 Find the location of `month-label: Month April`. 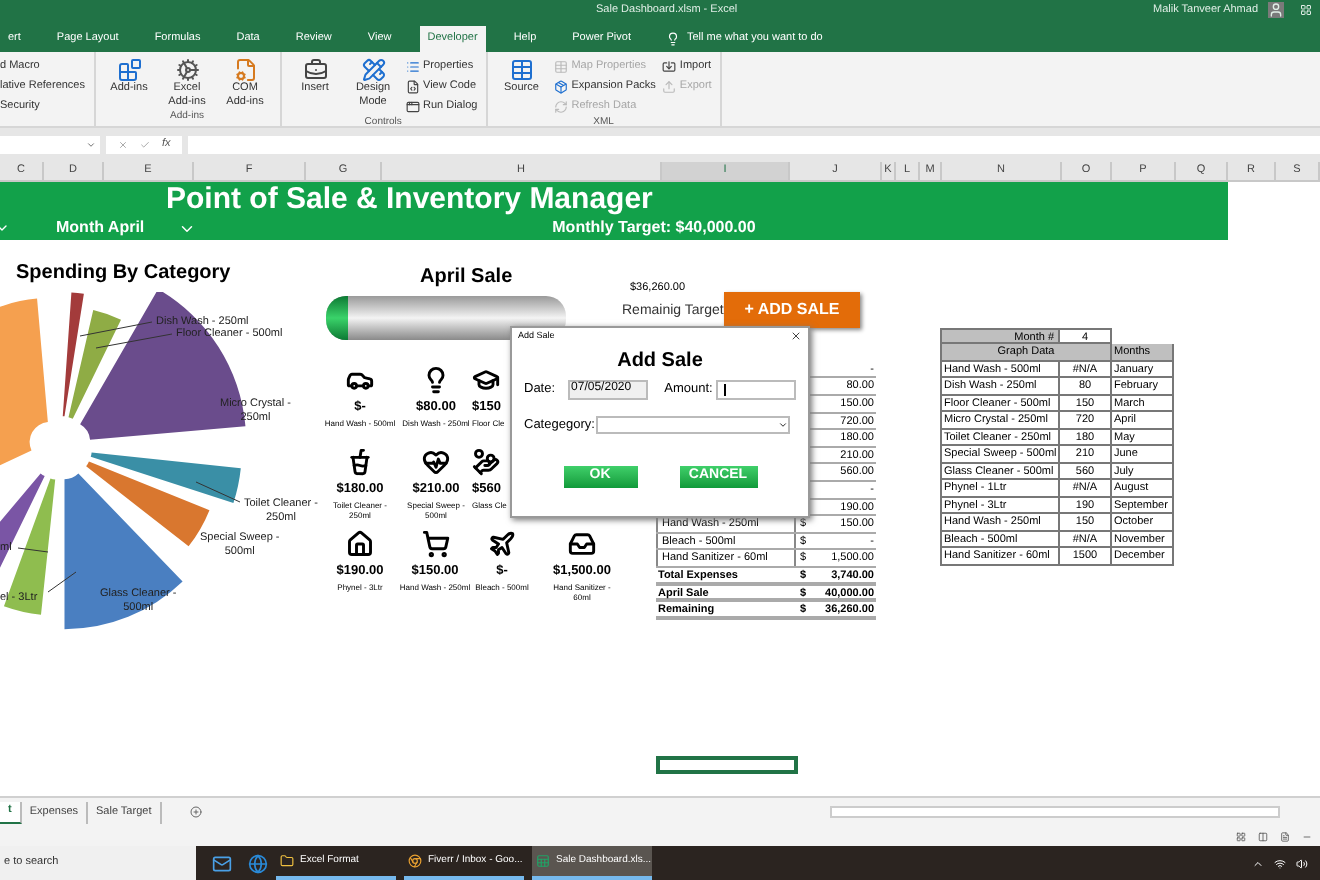

month-label: Month April is located at coordinates (100, 228).